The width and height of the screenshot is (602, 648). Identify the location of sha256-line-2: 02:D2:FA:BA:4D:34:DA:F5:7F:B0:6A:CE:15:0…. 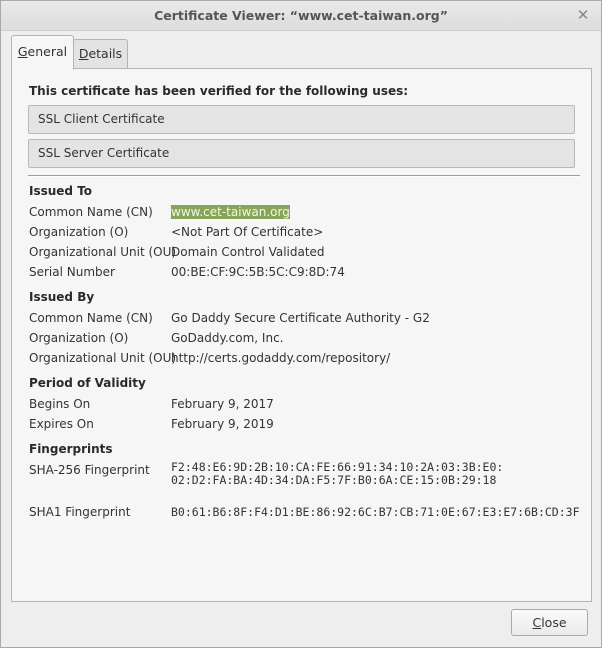
(334, 480).